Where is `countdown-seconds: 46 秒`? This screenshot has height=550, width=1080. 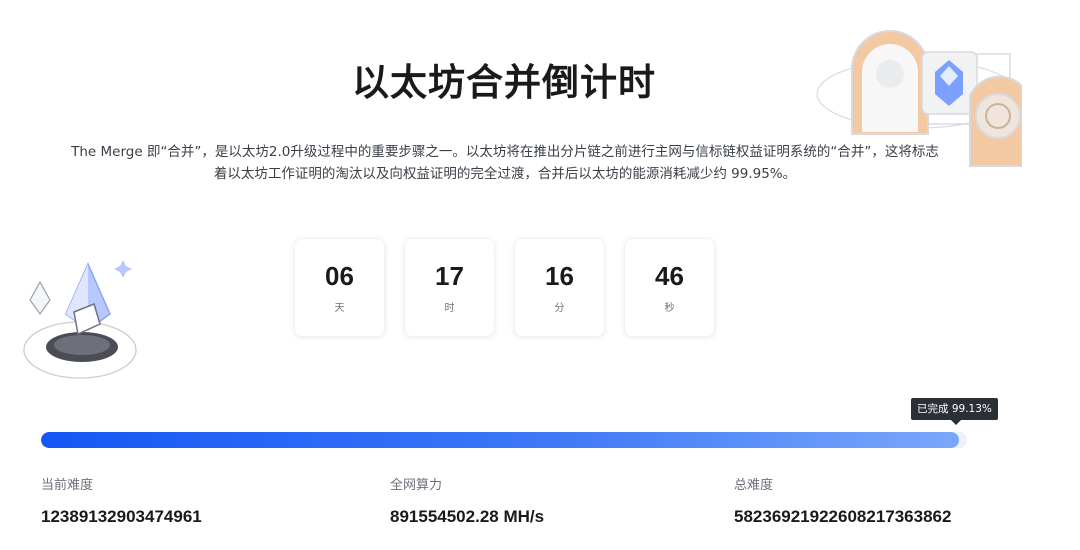
countdown-seconds: 46 秒 is located at coordinates (669, 287).